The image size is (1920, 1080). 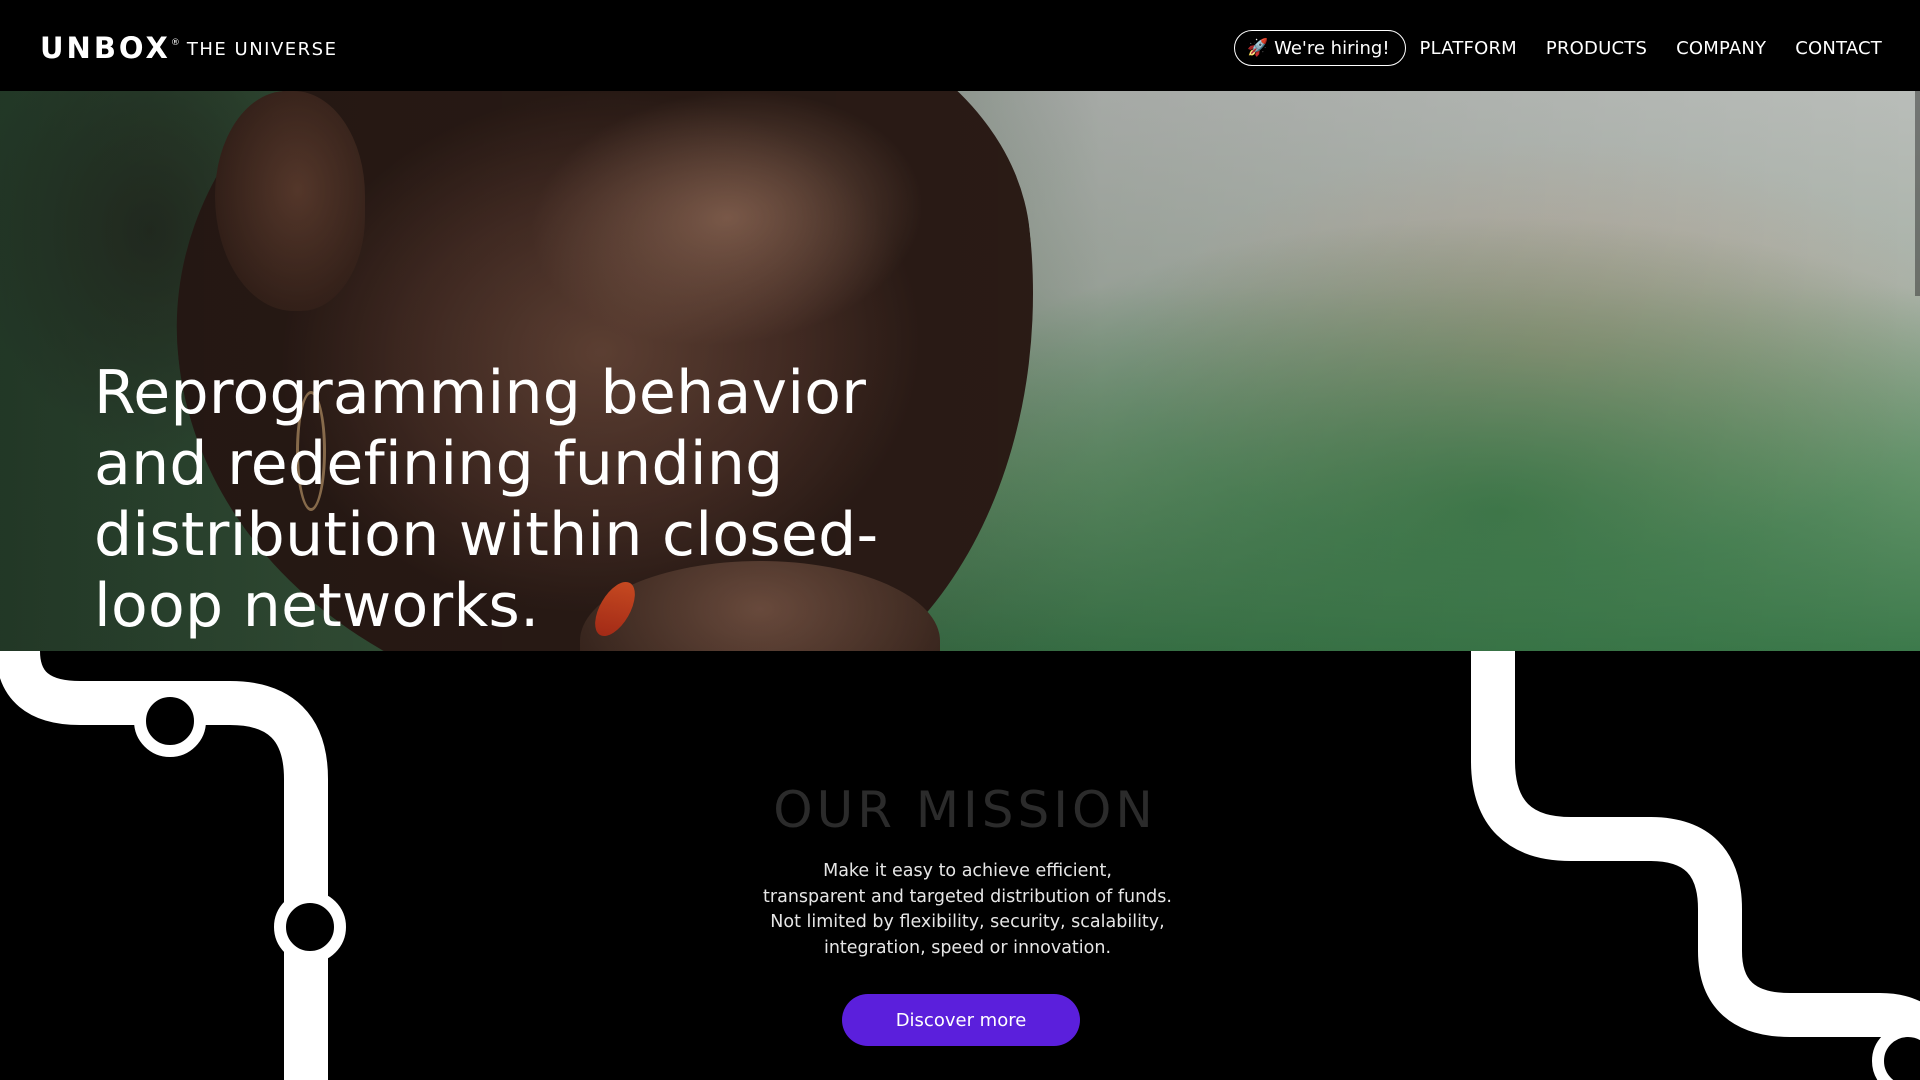 What do you see at coordinates (1917, 193) in the screenshot?
I see `scrollbar-thumb` at bounding box center [1917, 193].